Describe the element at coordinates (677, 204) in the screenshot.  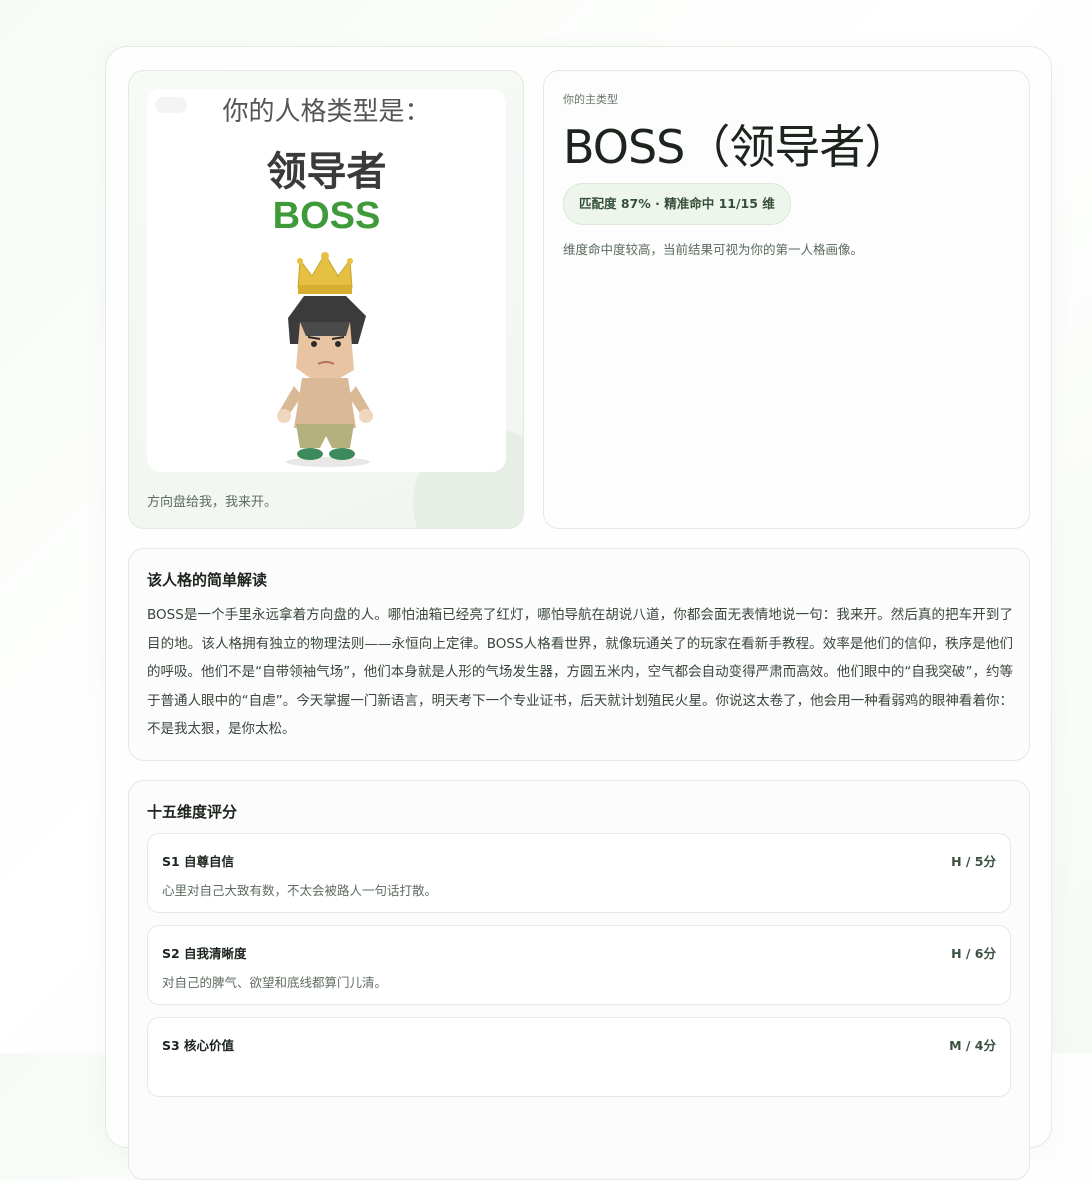
I see `match-badge: 匹配度 87% · 精准命中 11/15 维` at that location.